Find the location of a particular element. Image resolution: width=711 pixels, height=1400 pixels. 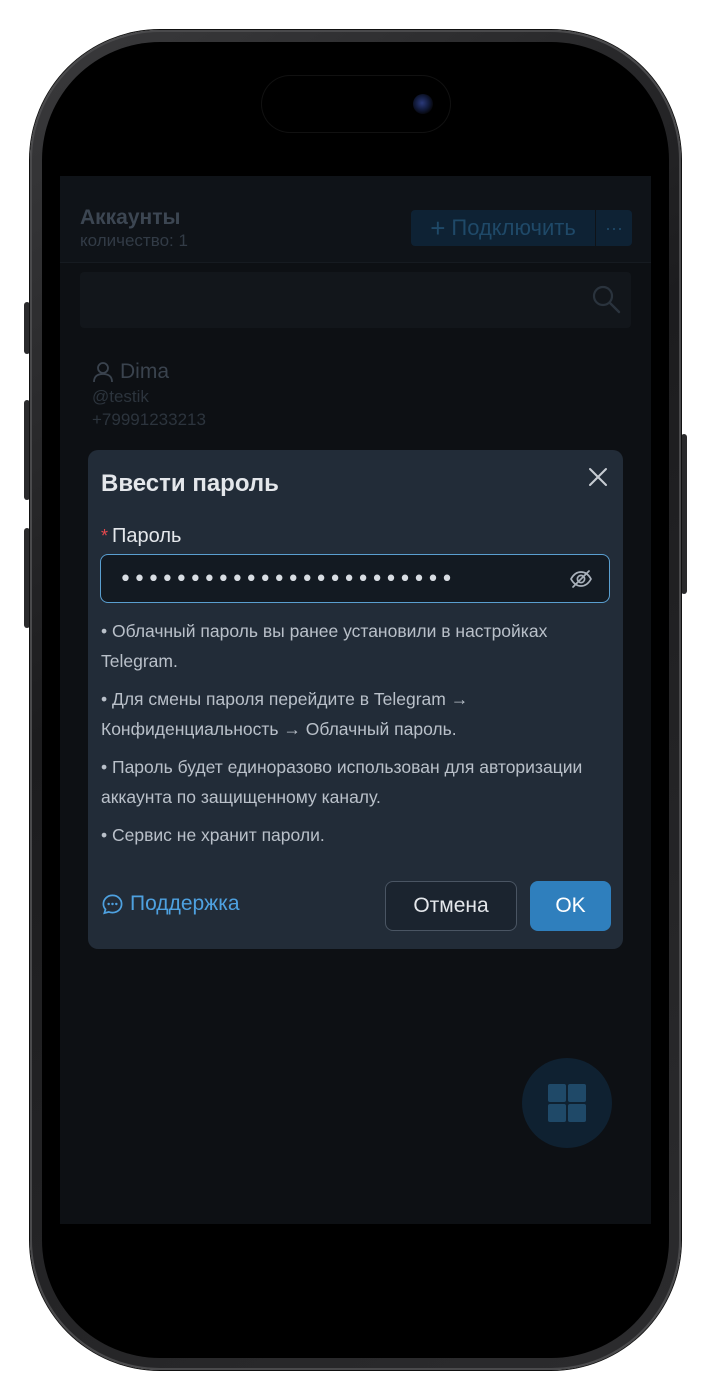

search-icon is located at coordinates (606, 299).